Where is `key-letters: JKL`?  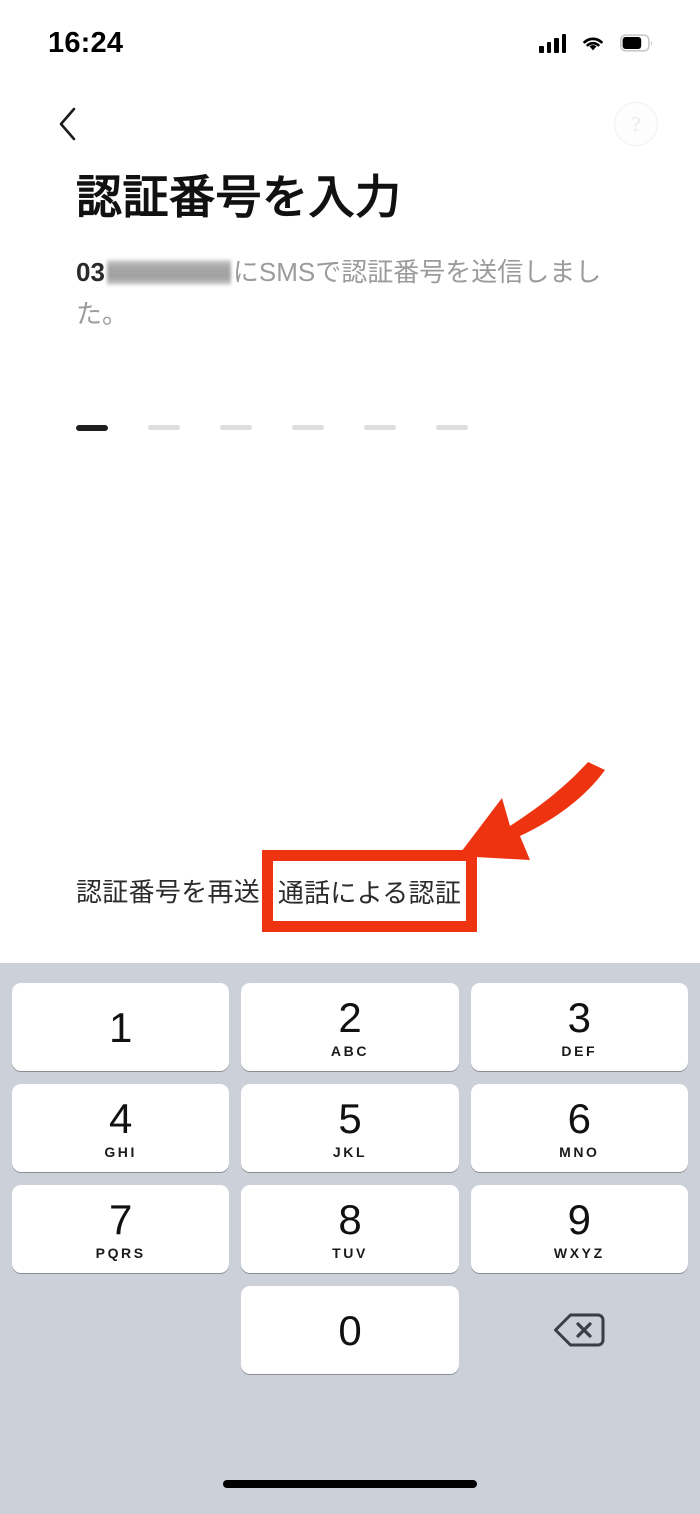
key-letters: JKL is located at coordinates (350, 1151).